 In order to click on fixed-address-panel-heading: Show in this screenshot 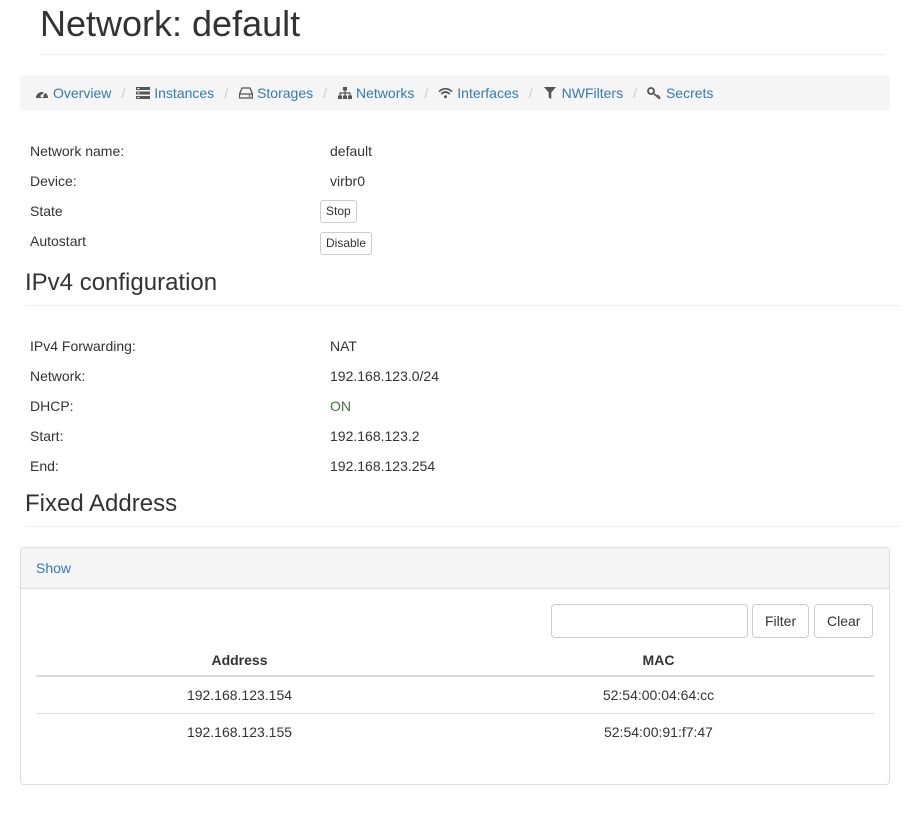, I will do `click(455, 568)`.